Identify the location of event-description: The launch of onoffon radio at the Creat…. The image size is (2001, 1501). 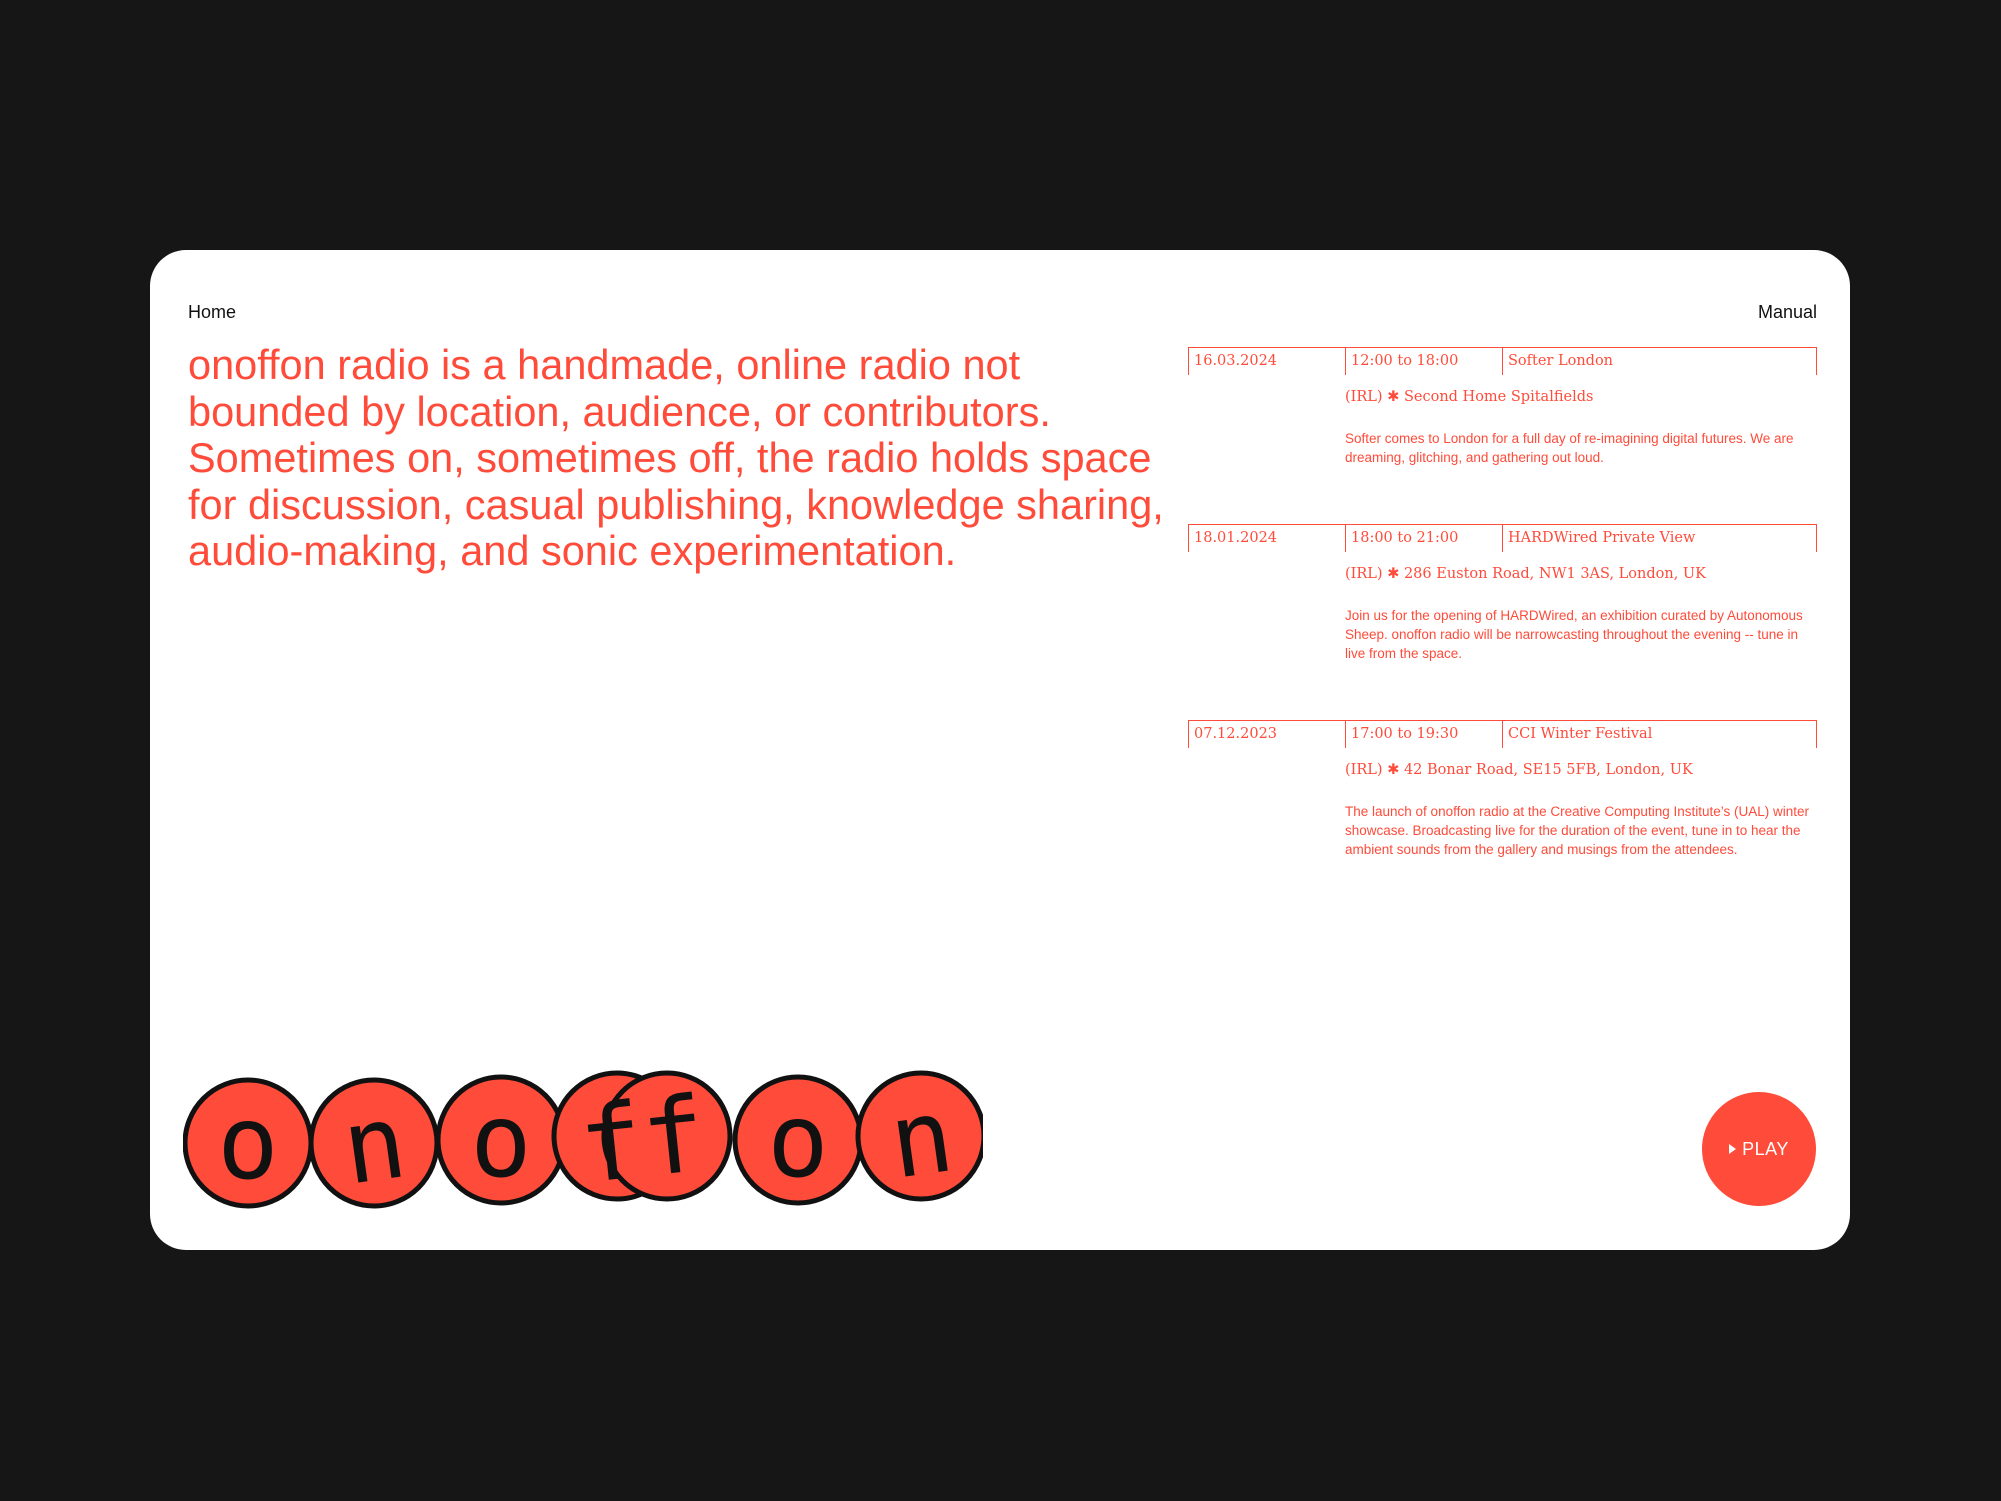
(1577, 830).